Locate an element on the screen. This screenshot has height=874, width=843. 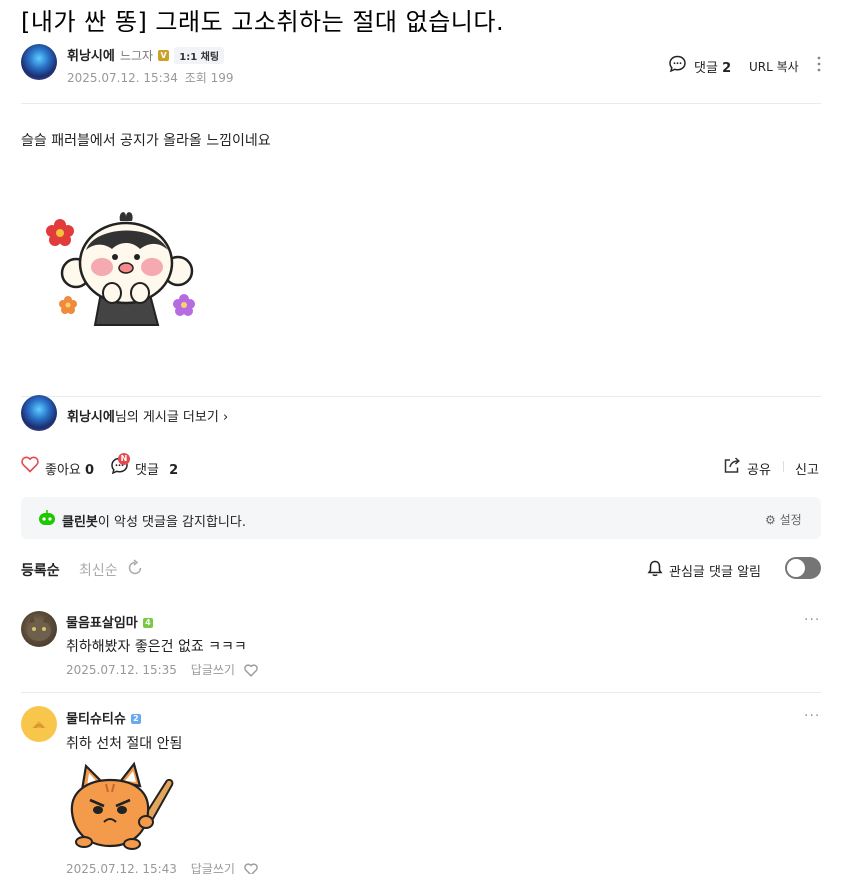
post-date: 2025.07.12. 15:34 is located at coordinates (122, 78).